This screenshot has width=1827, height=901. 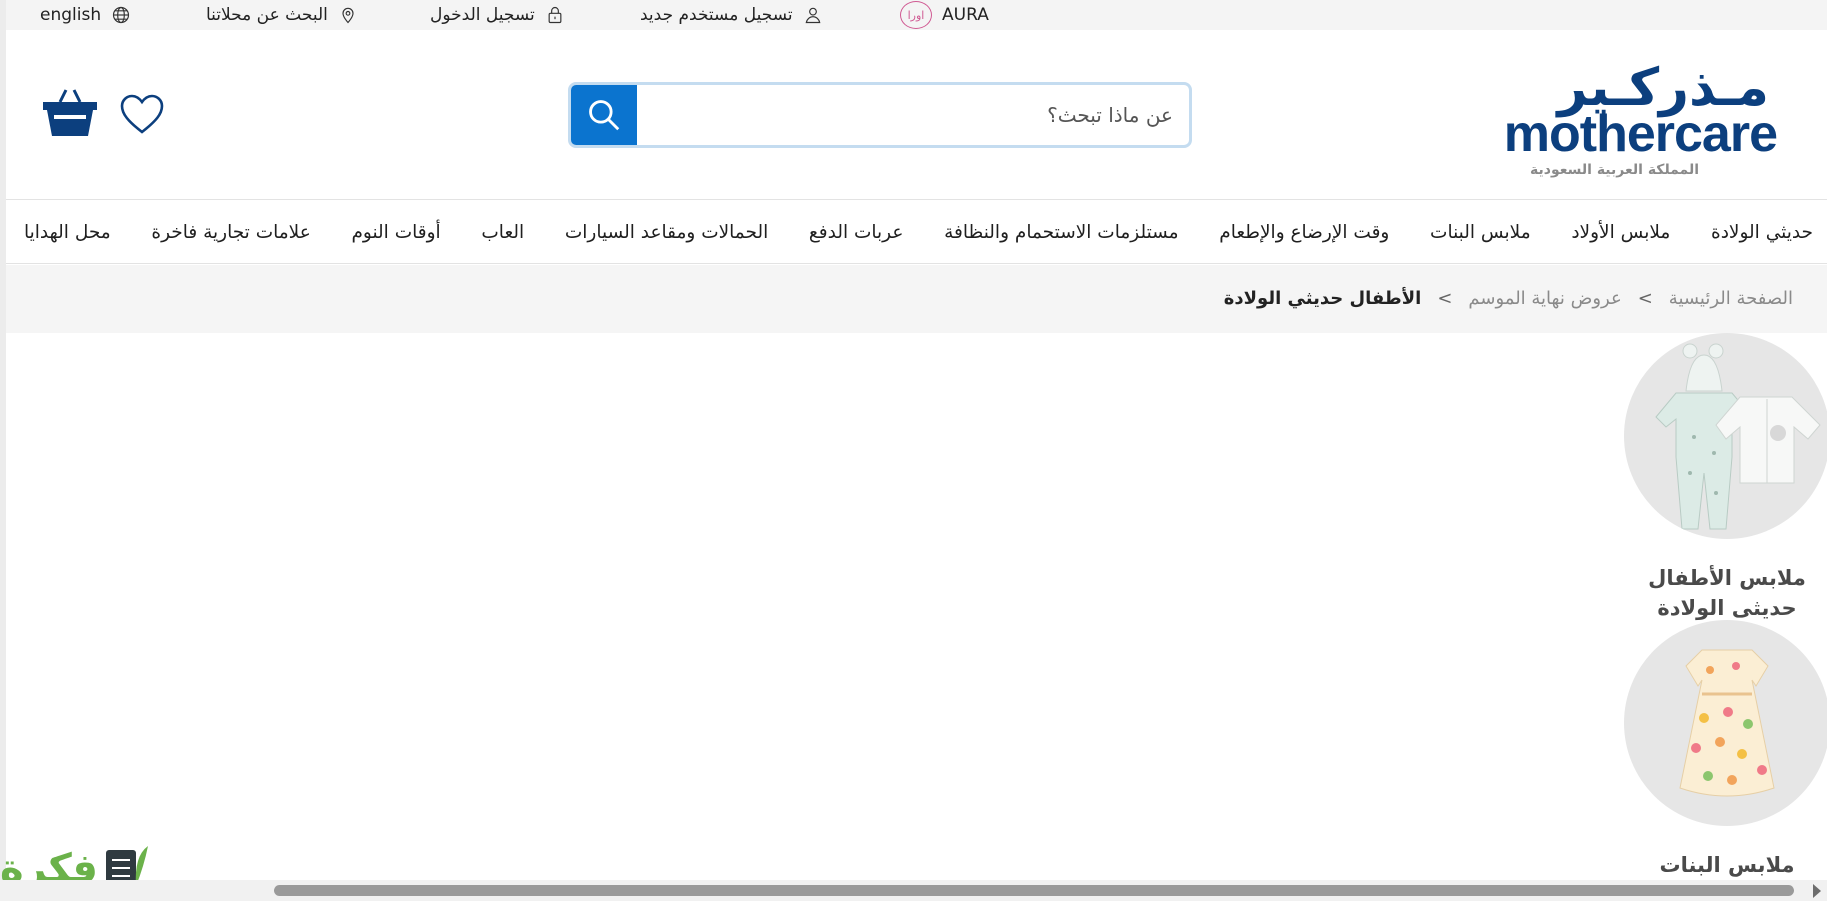 I want to click on register-label: تسجيل مستخدم جديد, so click(x=716, y=15).